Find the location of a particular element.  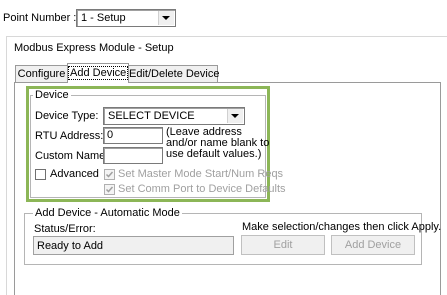

point-number-dropdown-button is located at coordinates (166, 18).